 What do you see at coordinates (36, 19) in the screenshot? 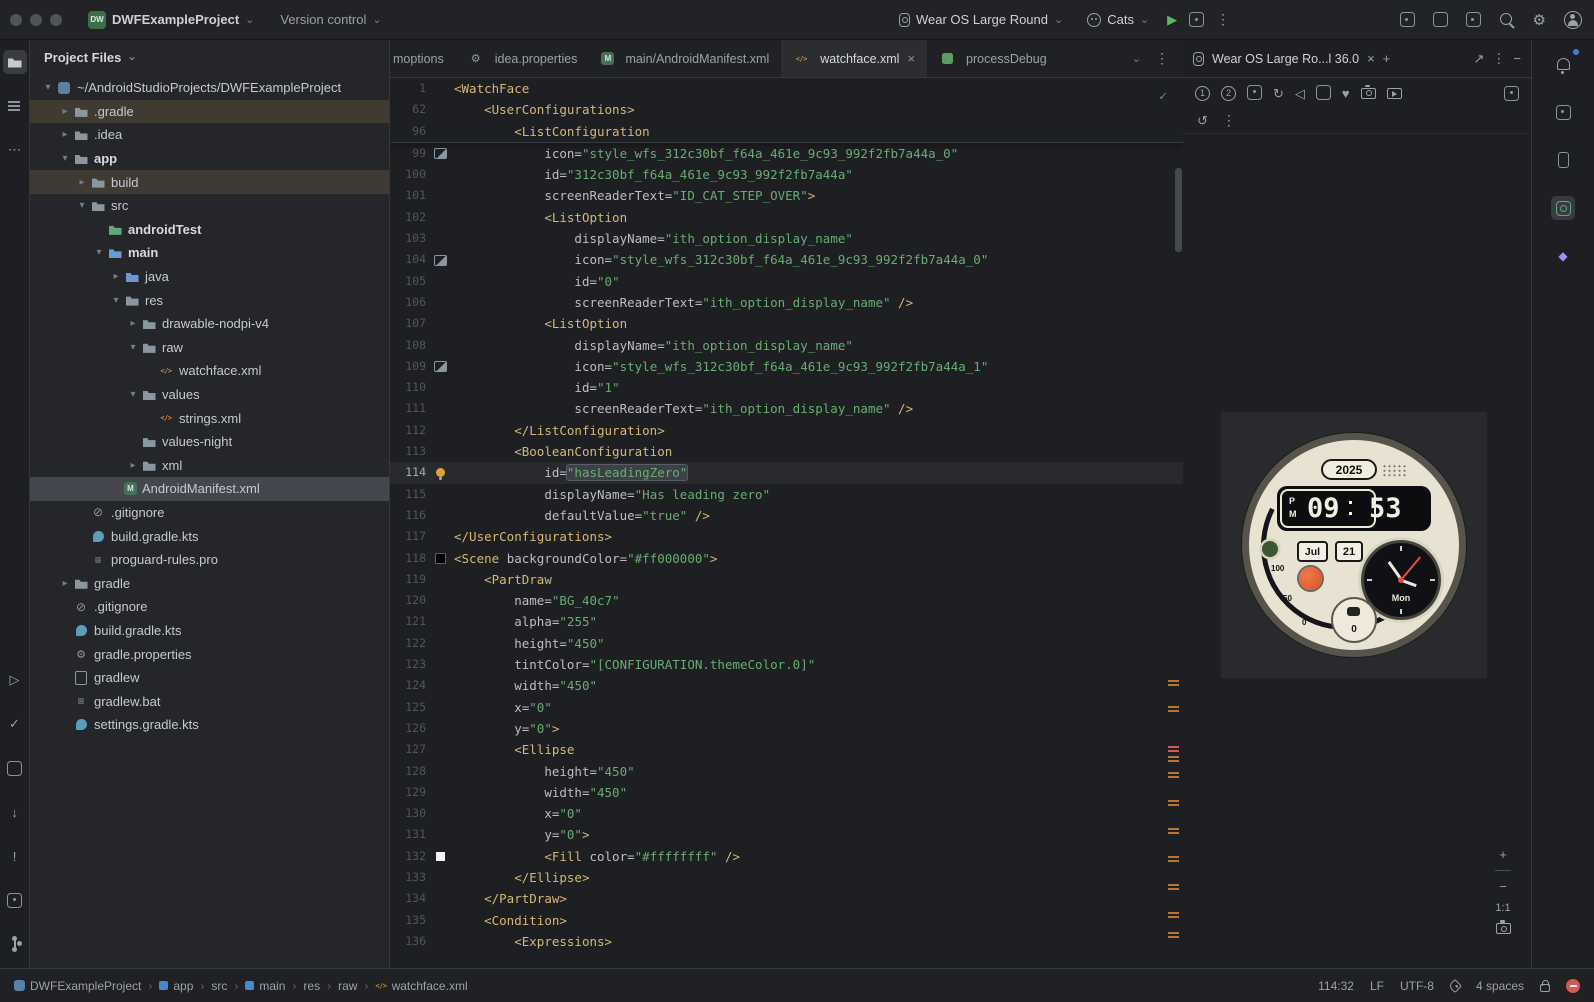
I see `minimize-window-button` at bounding box center [36, 19].